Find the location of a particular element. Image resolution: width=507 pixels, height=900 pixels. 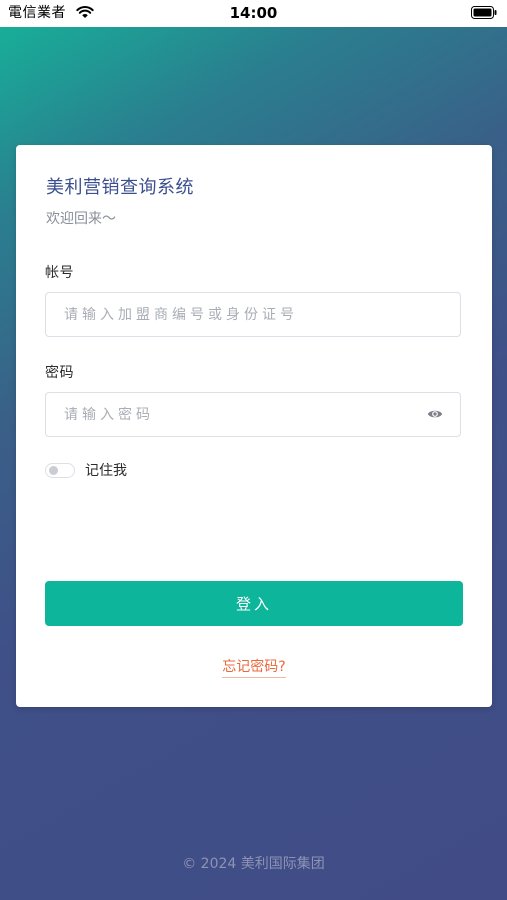

remember-label: 记住我 is located at coordinates (106, 471).